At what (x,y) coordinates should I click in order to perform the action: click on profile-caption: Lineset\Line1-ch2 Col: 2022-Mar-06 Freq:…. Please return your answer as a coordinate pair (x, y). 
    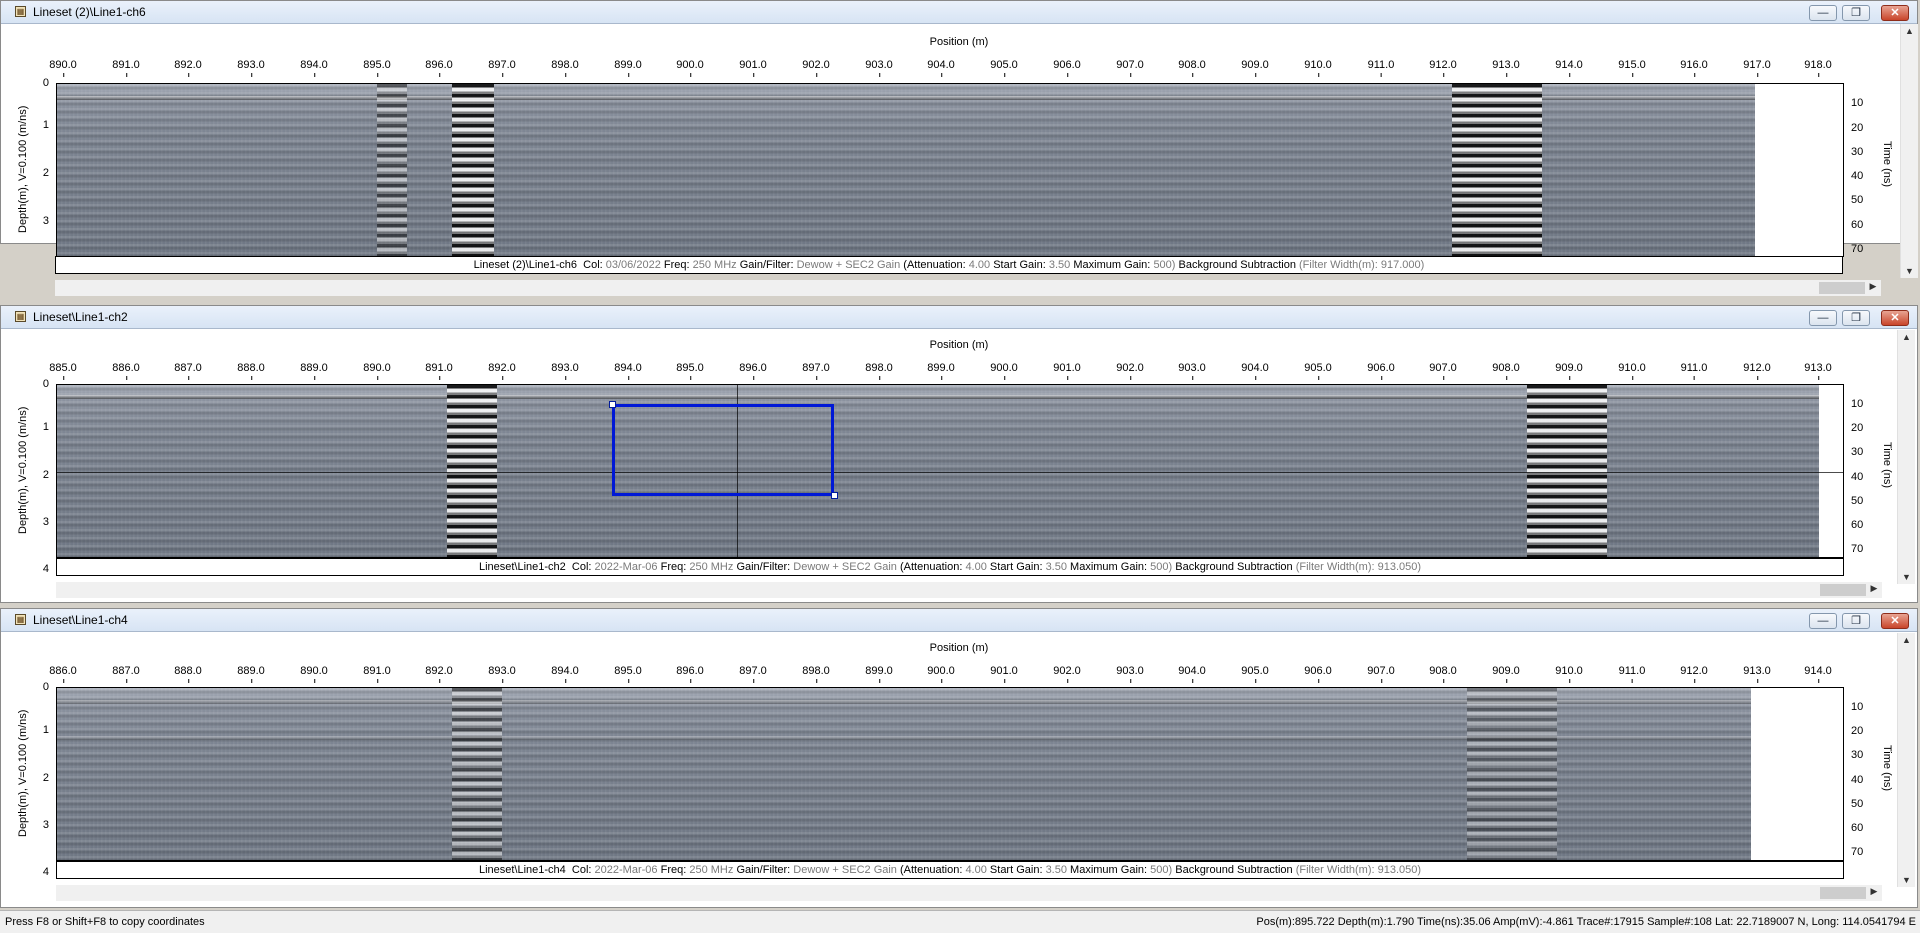
    Looking at the image, I should click on (950, 567).